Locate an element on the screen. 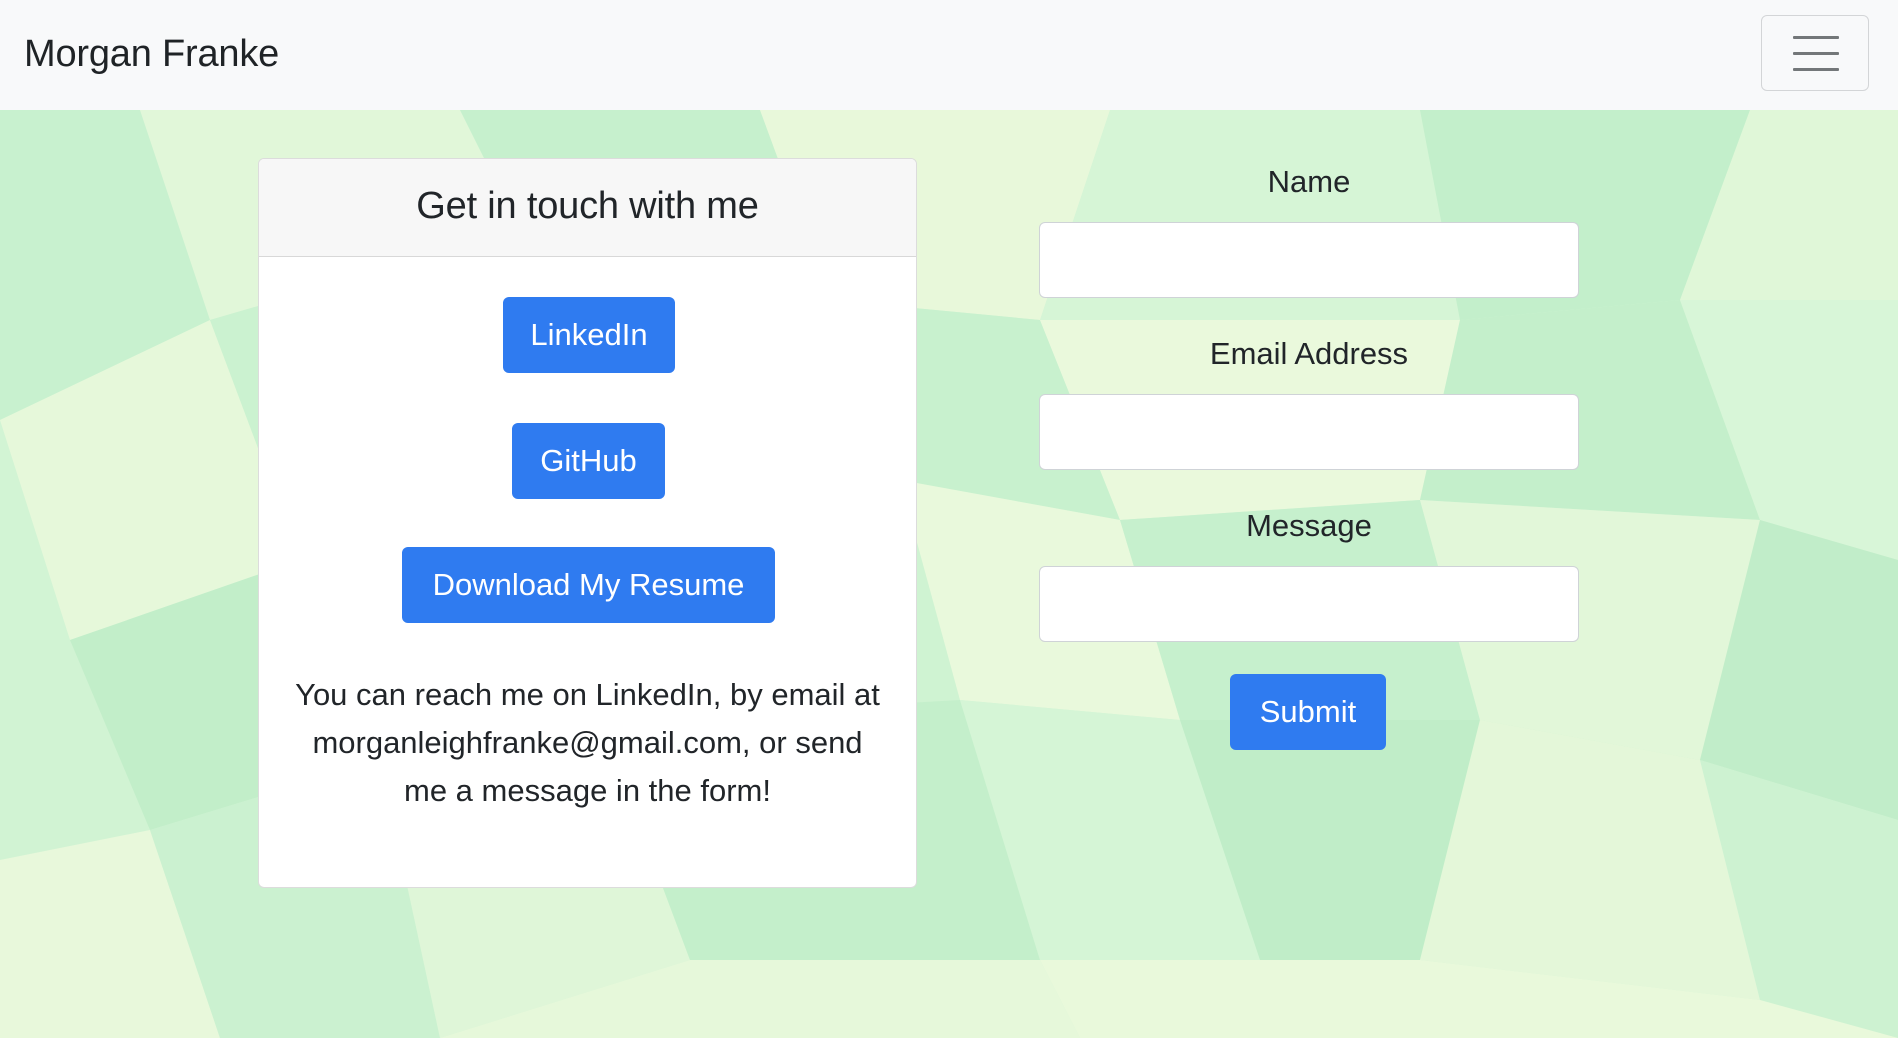 The width and height of the screenshot is (1898, 1038). hamburger-menu-icon is located at coordinates (1816, 37).